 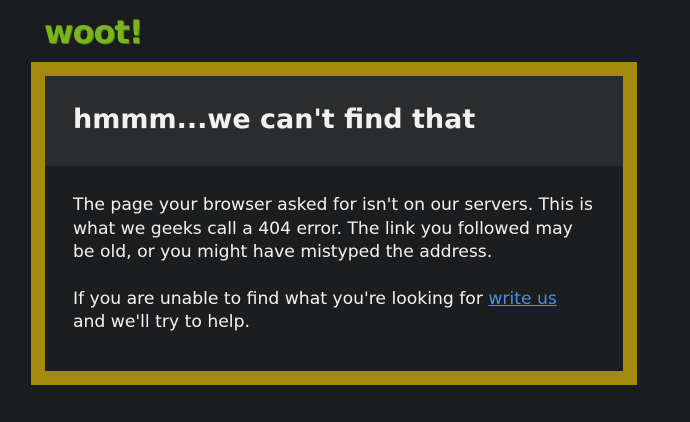 What do you see at coordinates (522, 299) in the screenshot?
I see `write-us-link: write us` at bounding box center [522, 299].